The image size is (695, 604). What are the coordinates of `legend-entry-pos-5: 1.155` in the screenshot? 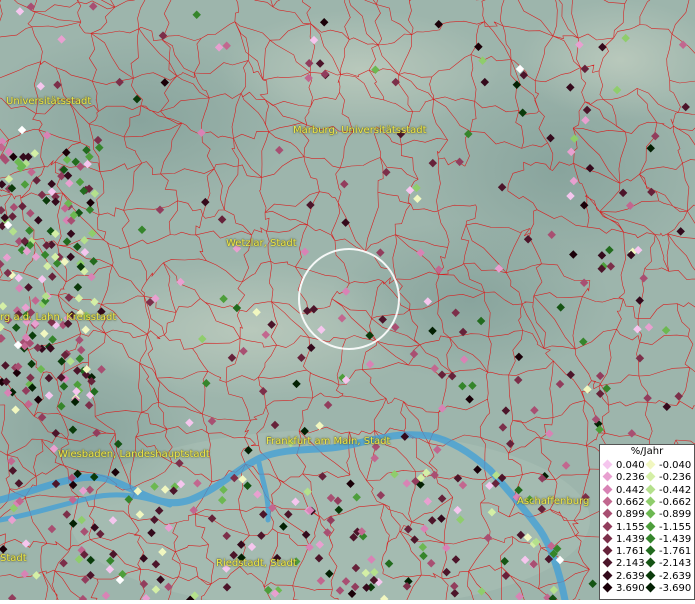 It's located at (623, 527).